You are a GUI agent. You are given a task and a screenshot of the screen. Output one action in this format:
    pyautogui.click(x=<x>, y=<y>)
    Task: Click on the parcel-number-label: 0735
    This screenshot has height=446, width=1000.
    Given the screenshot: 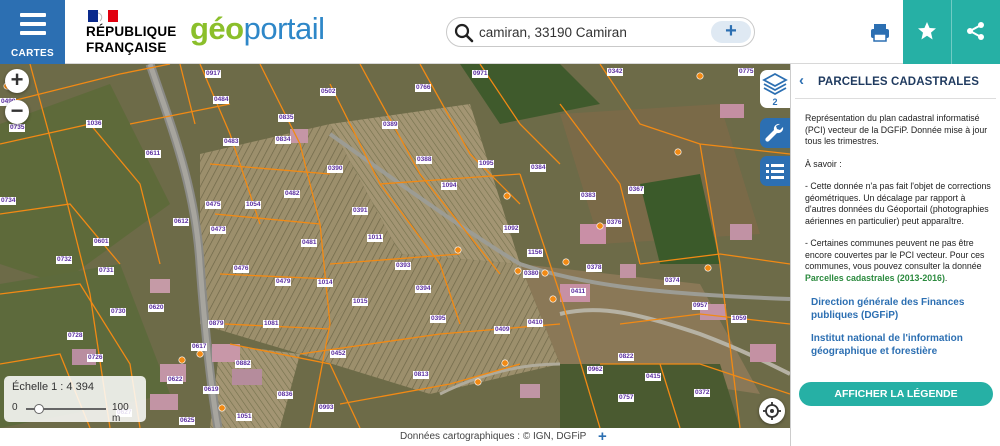 What is the action you would take?
    pyautogui.click(x=17, y=128)
    